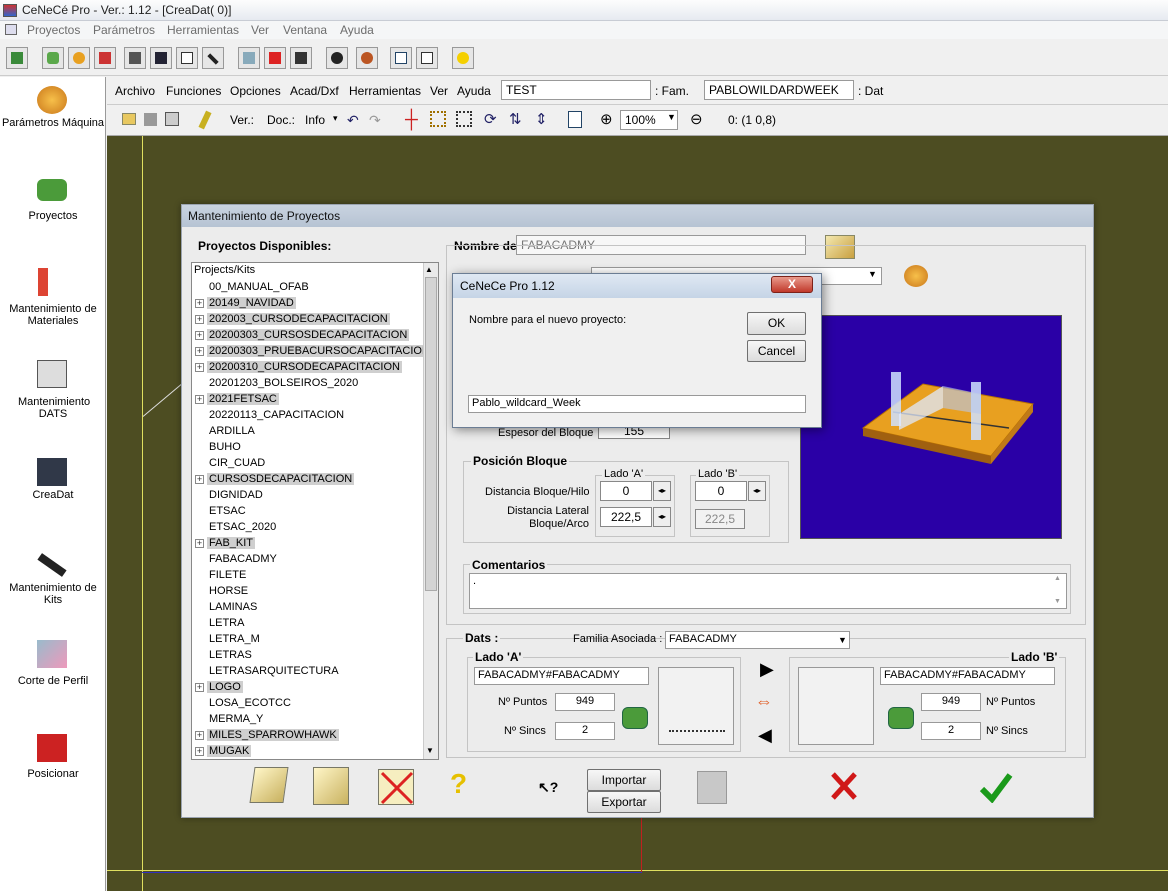 The image size is (1168, 891). What do you see at coordinates (53, 315) in the screenshot?
I see `left-item-materiales: Mantenimiento de Materiales` at bounding box center [53, 315].